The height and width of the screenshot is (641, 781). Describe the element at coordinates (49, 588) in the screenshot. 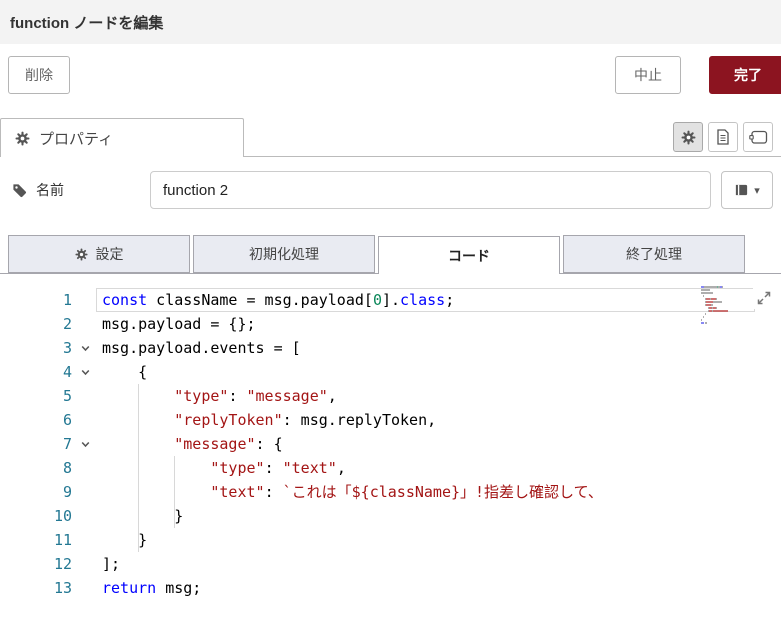

I see `gutter-row: 13` at that location.